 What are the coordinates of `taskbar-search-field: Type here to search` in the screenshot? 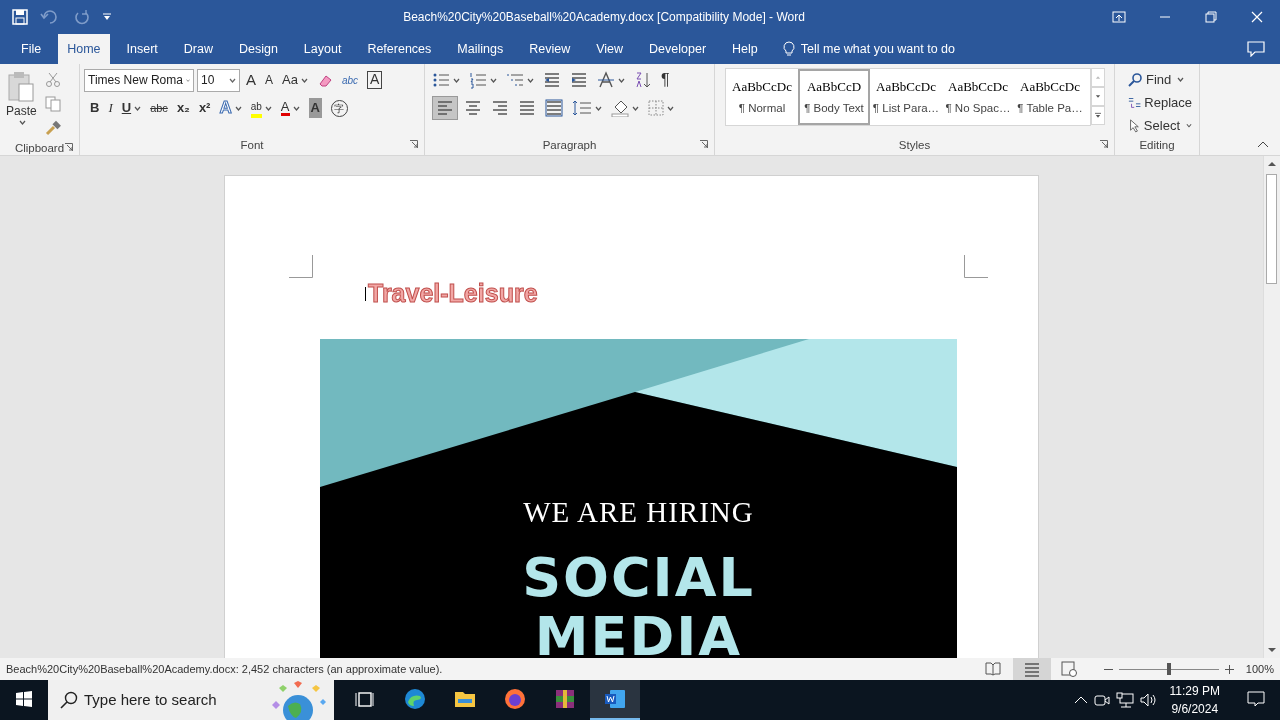 It's located at (191, 700).